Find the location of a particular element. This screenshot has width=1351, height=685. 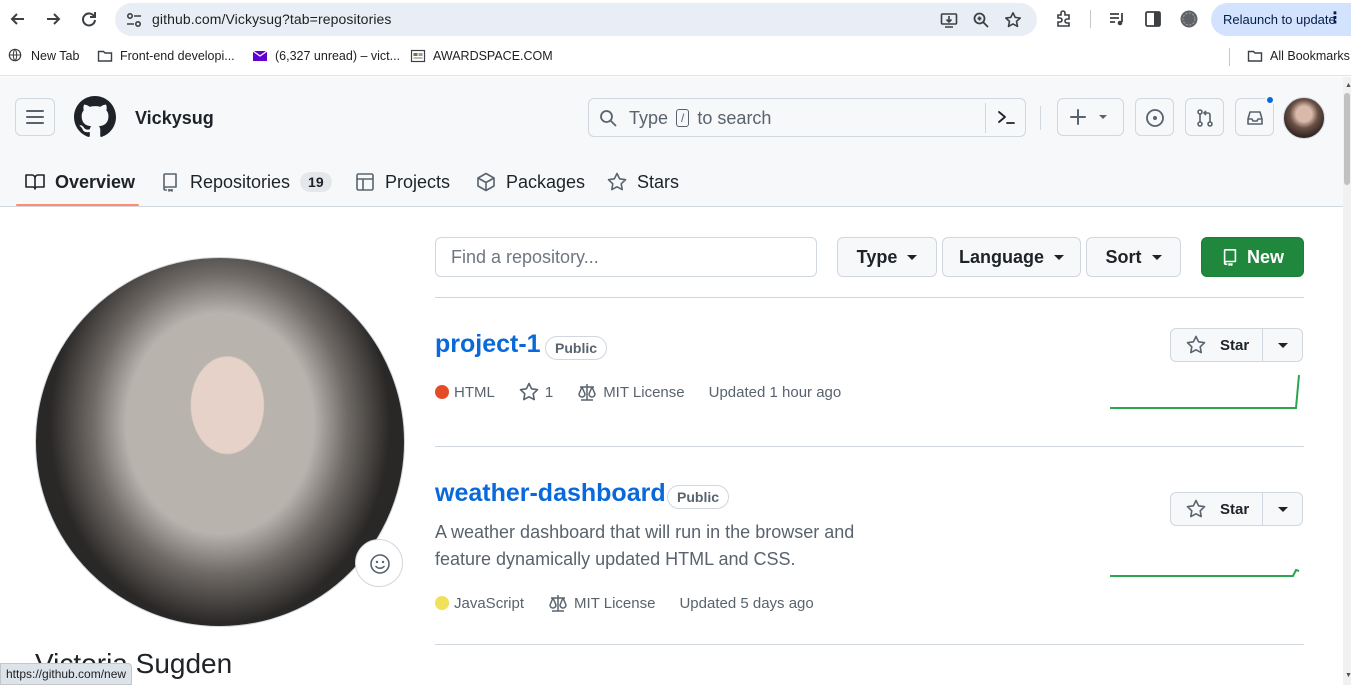

repo-icon is located at coordinates (170, 182).